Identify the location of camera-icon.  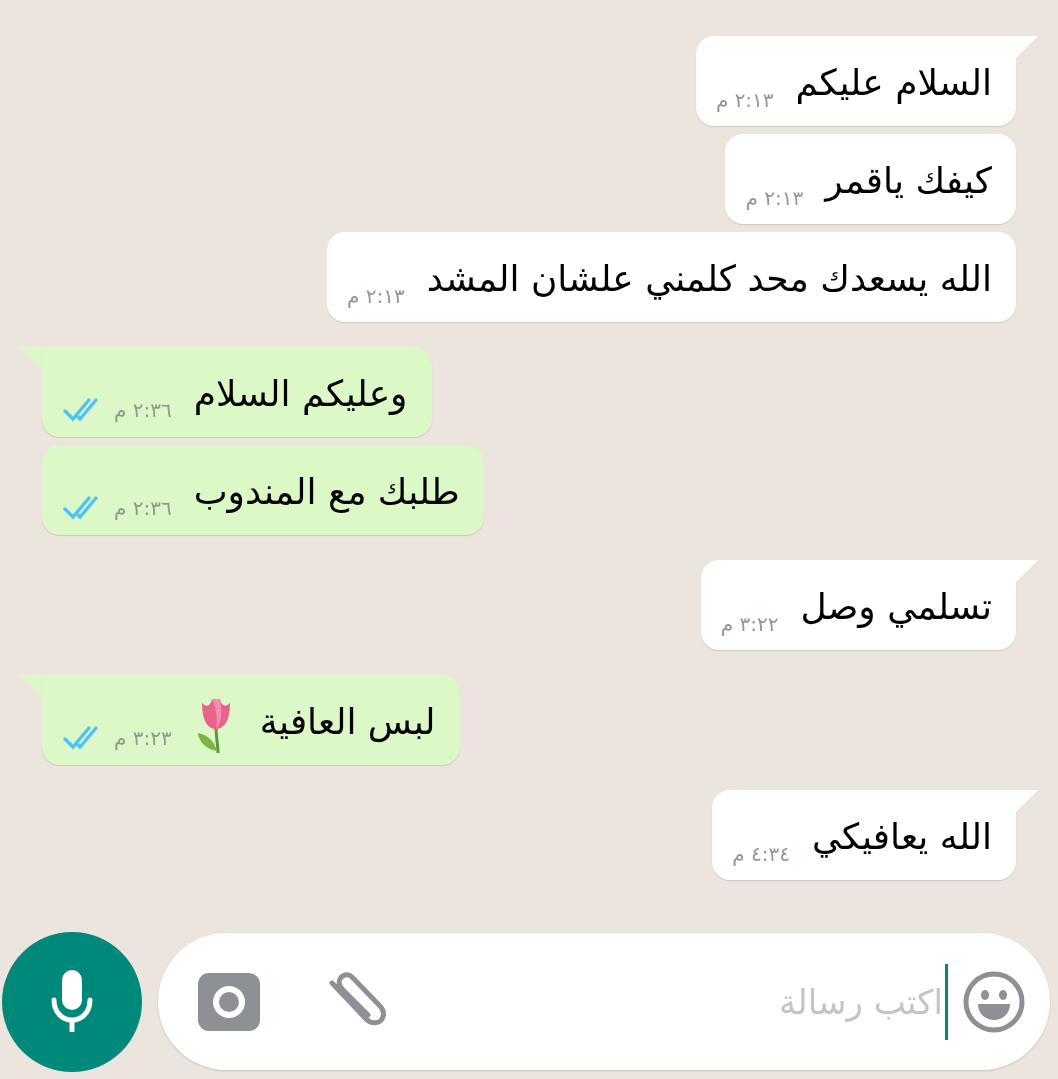
(229, 1001).